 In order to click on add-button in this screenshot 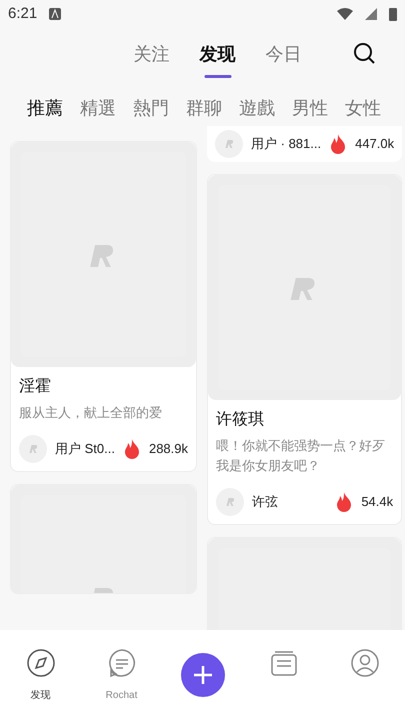, I will do `click(202, 675)`.